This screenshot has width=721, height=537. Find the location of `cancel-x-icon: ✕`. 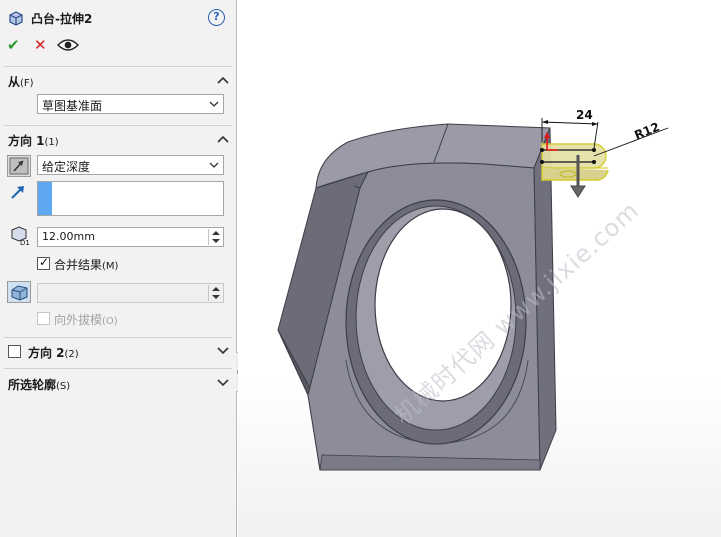

cancel-x-icon: ✕ is located at coordinates (40, 45).